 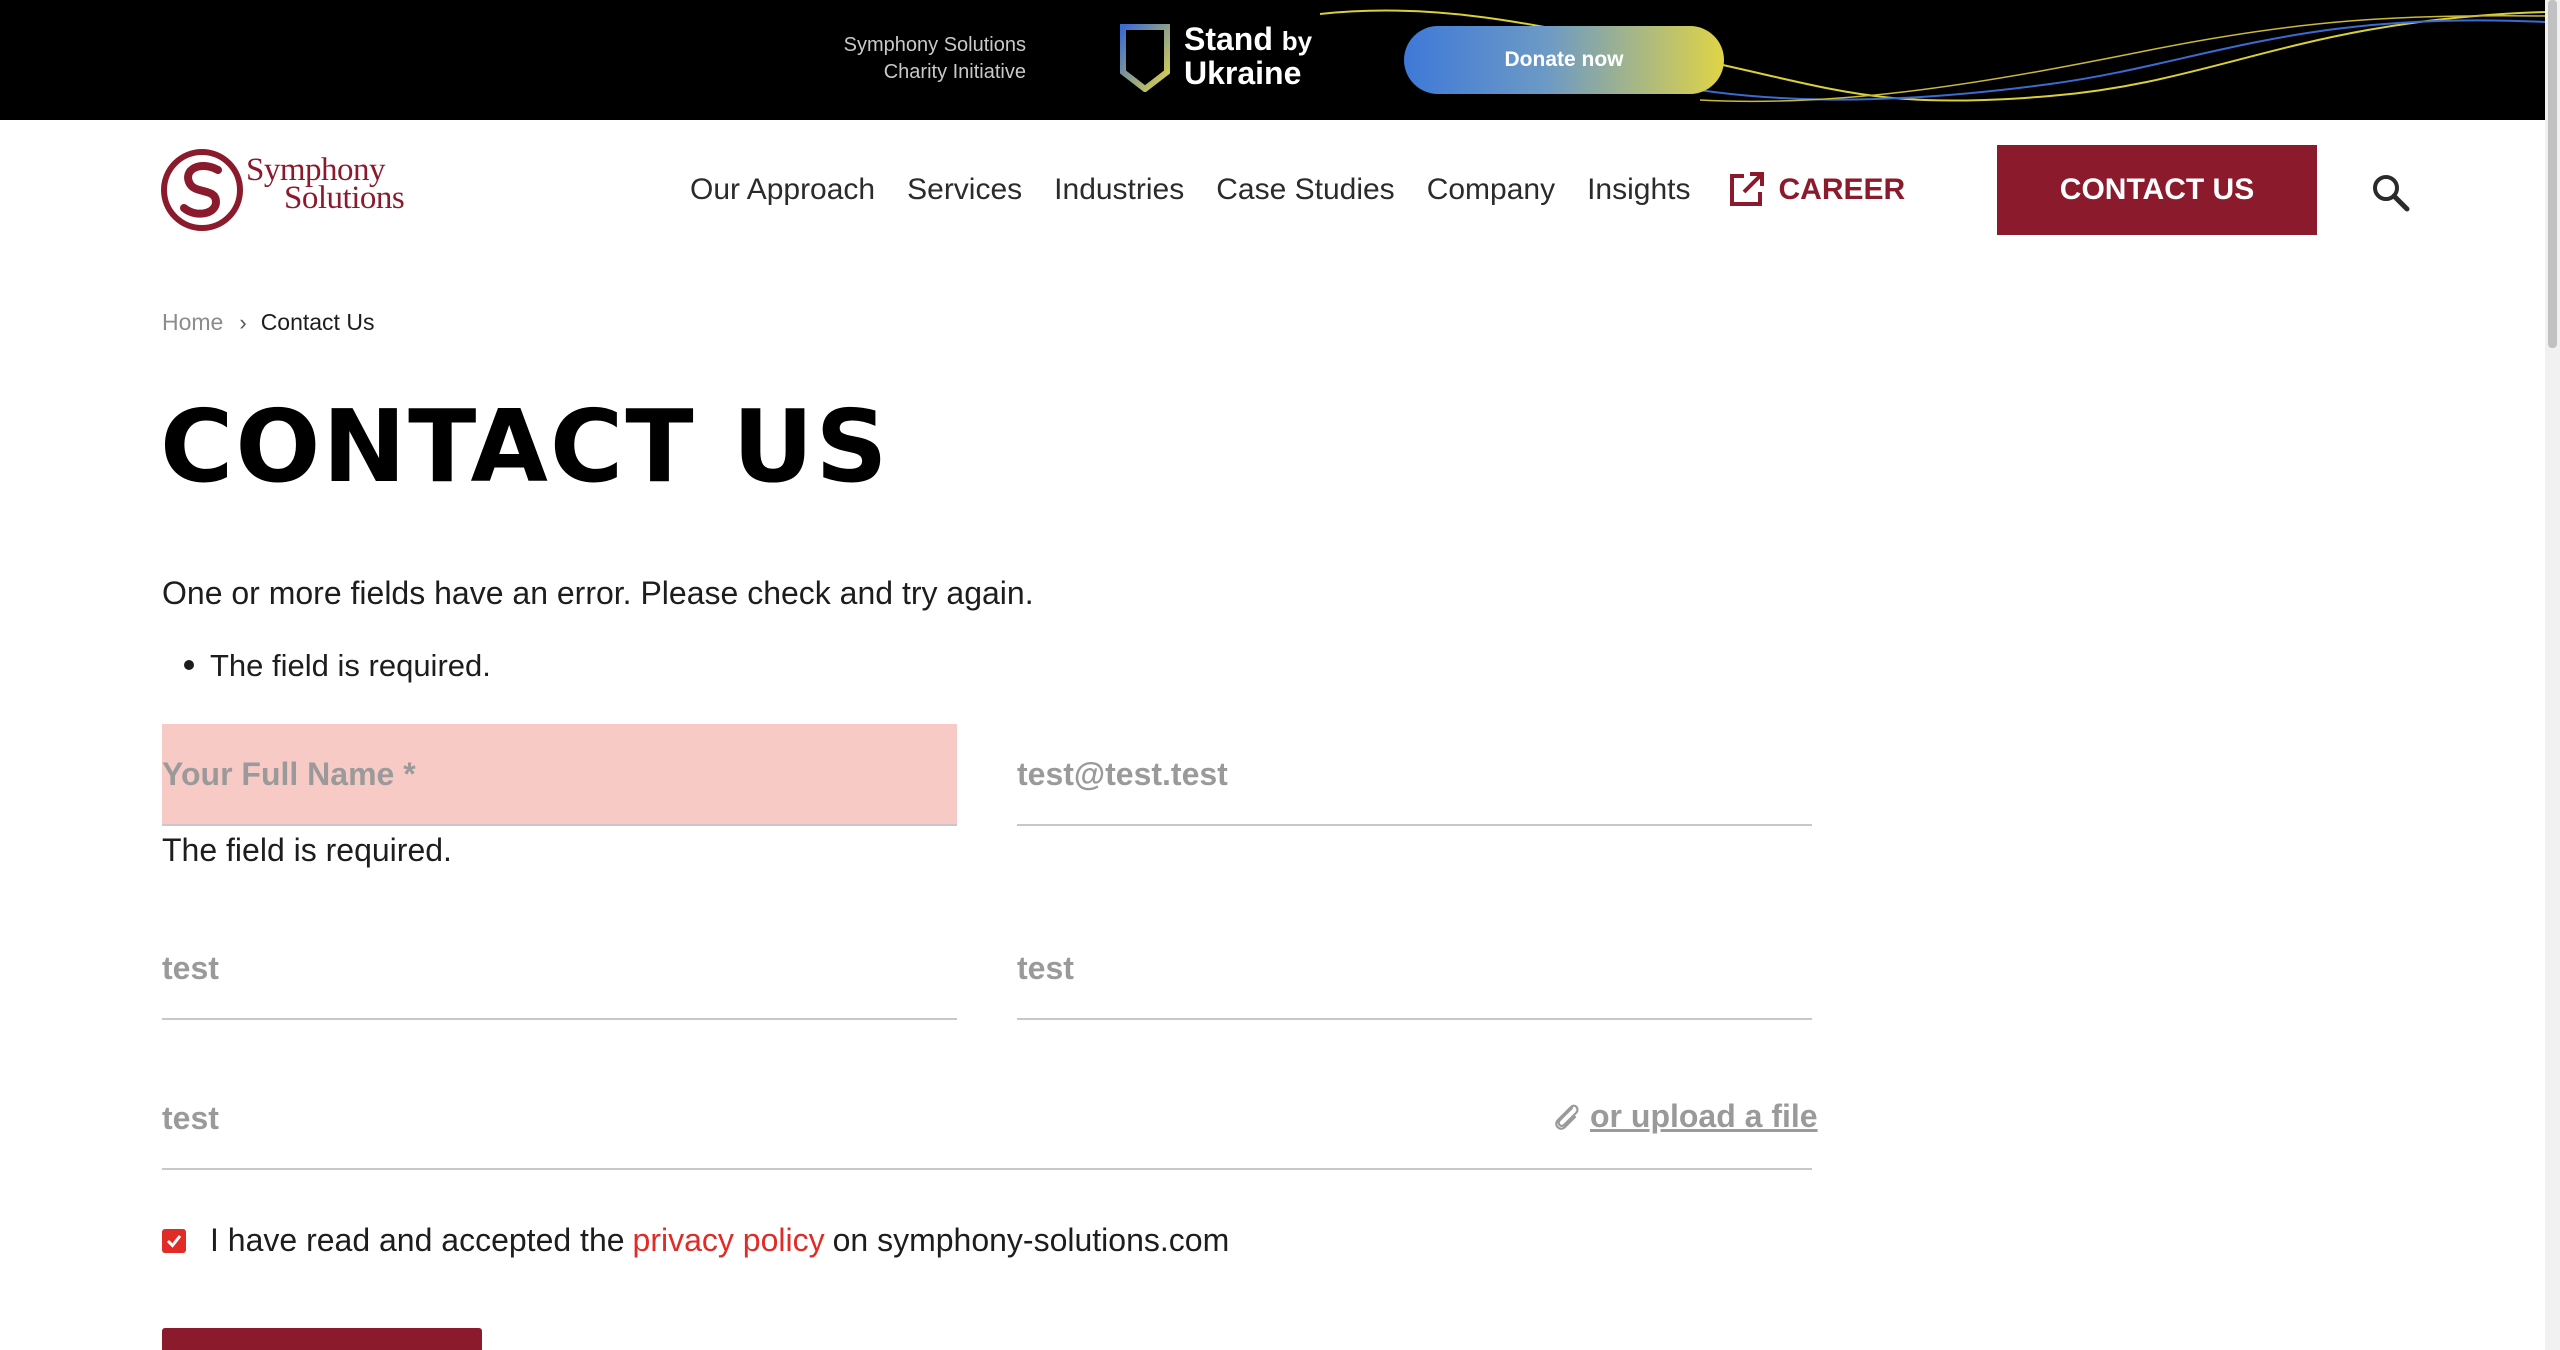 I want to click on contact-field-3-input, so click(x=559, y=969).